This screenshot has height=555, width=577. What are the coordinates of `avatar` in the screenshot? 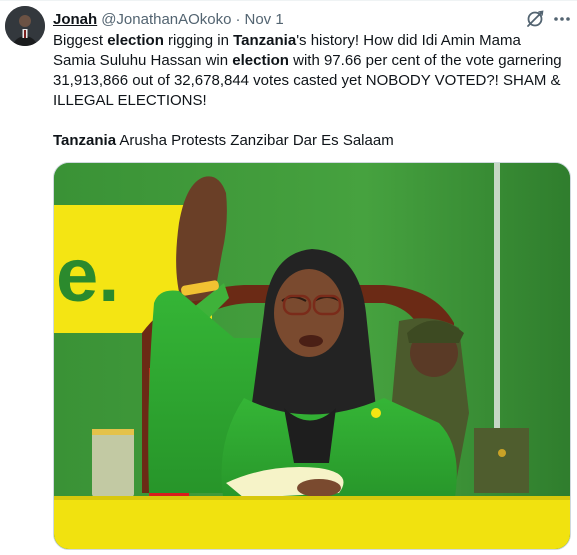 It's located at (25, 26).